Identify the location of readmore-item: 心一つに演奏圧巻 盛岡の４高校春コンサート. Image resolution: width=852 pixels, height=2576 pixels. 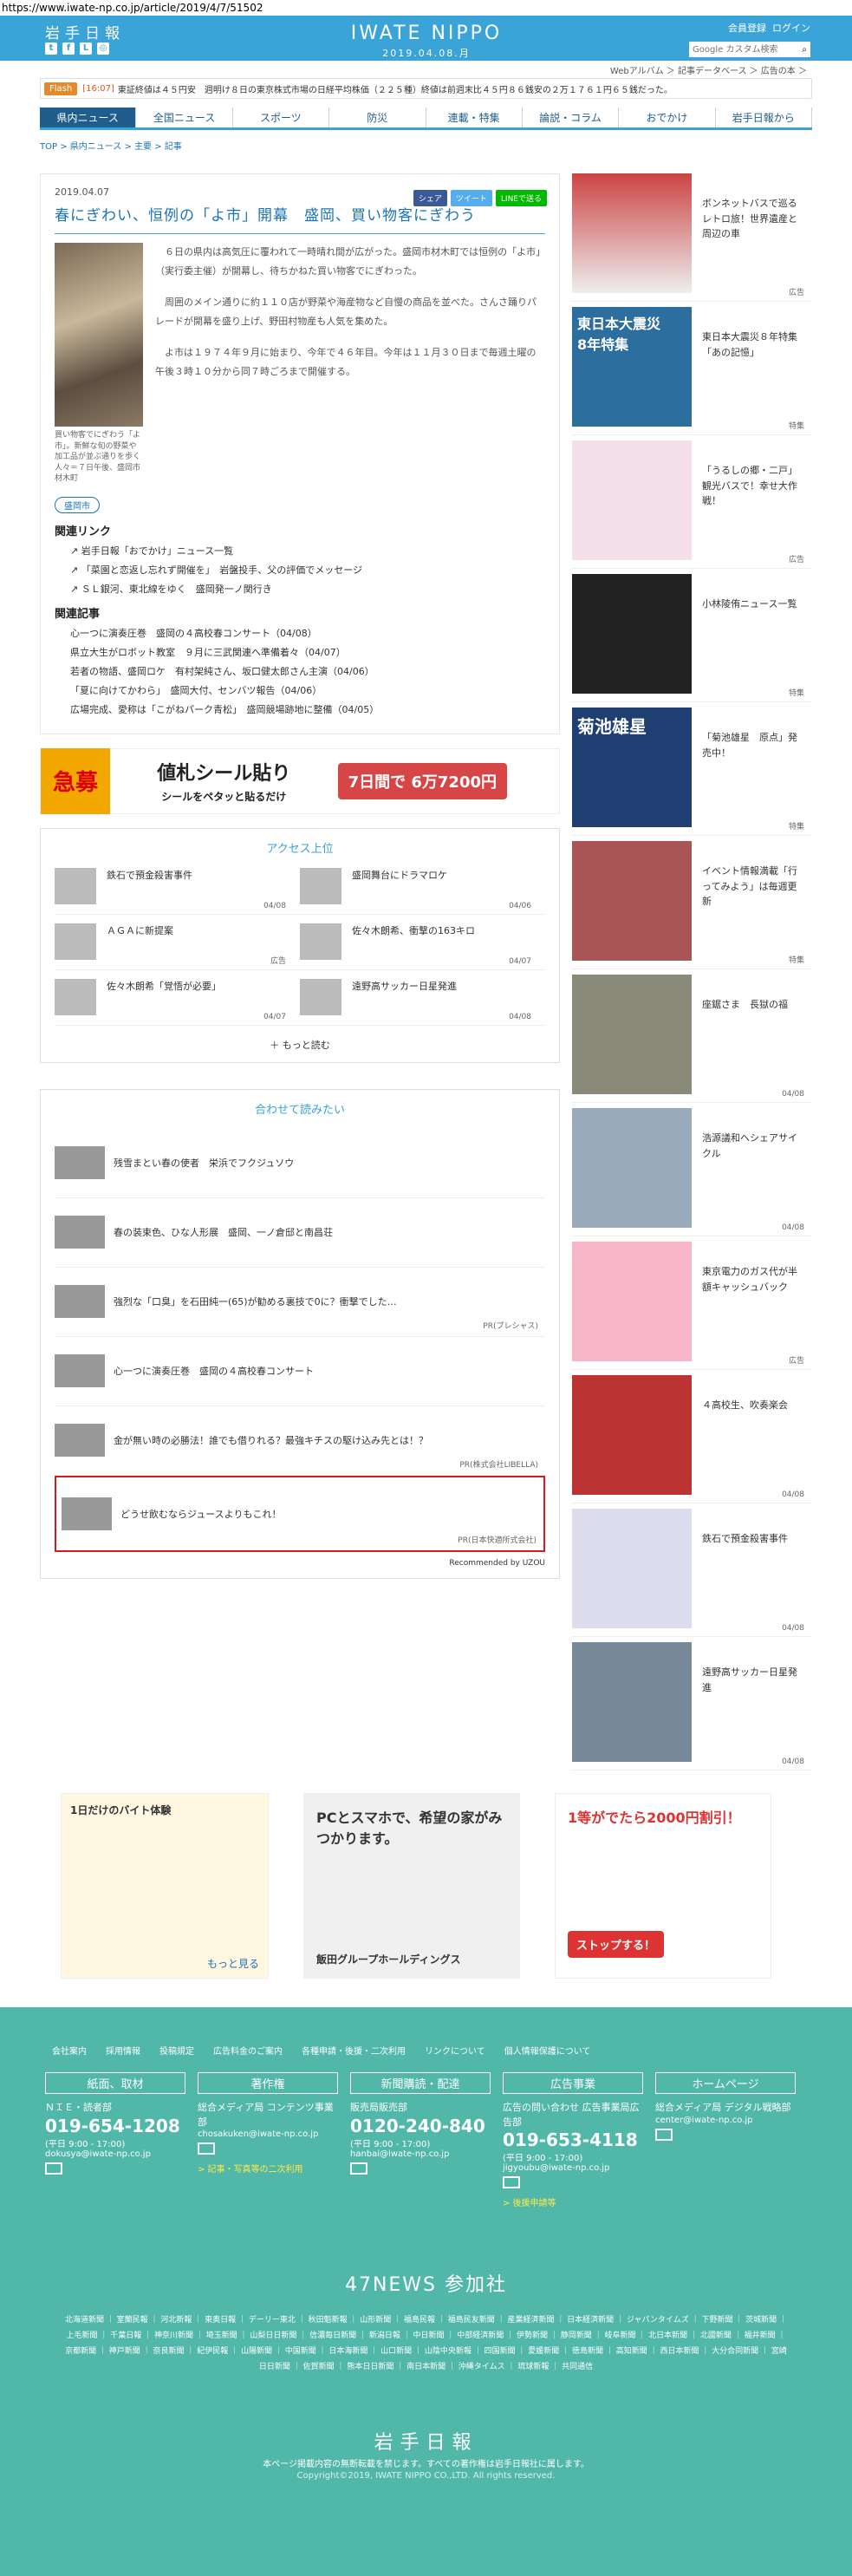
(300, 1372).